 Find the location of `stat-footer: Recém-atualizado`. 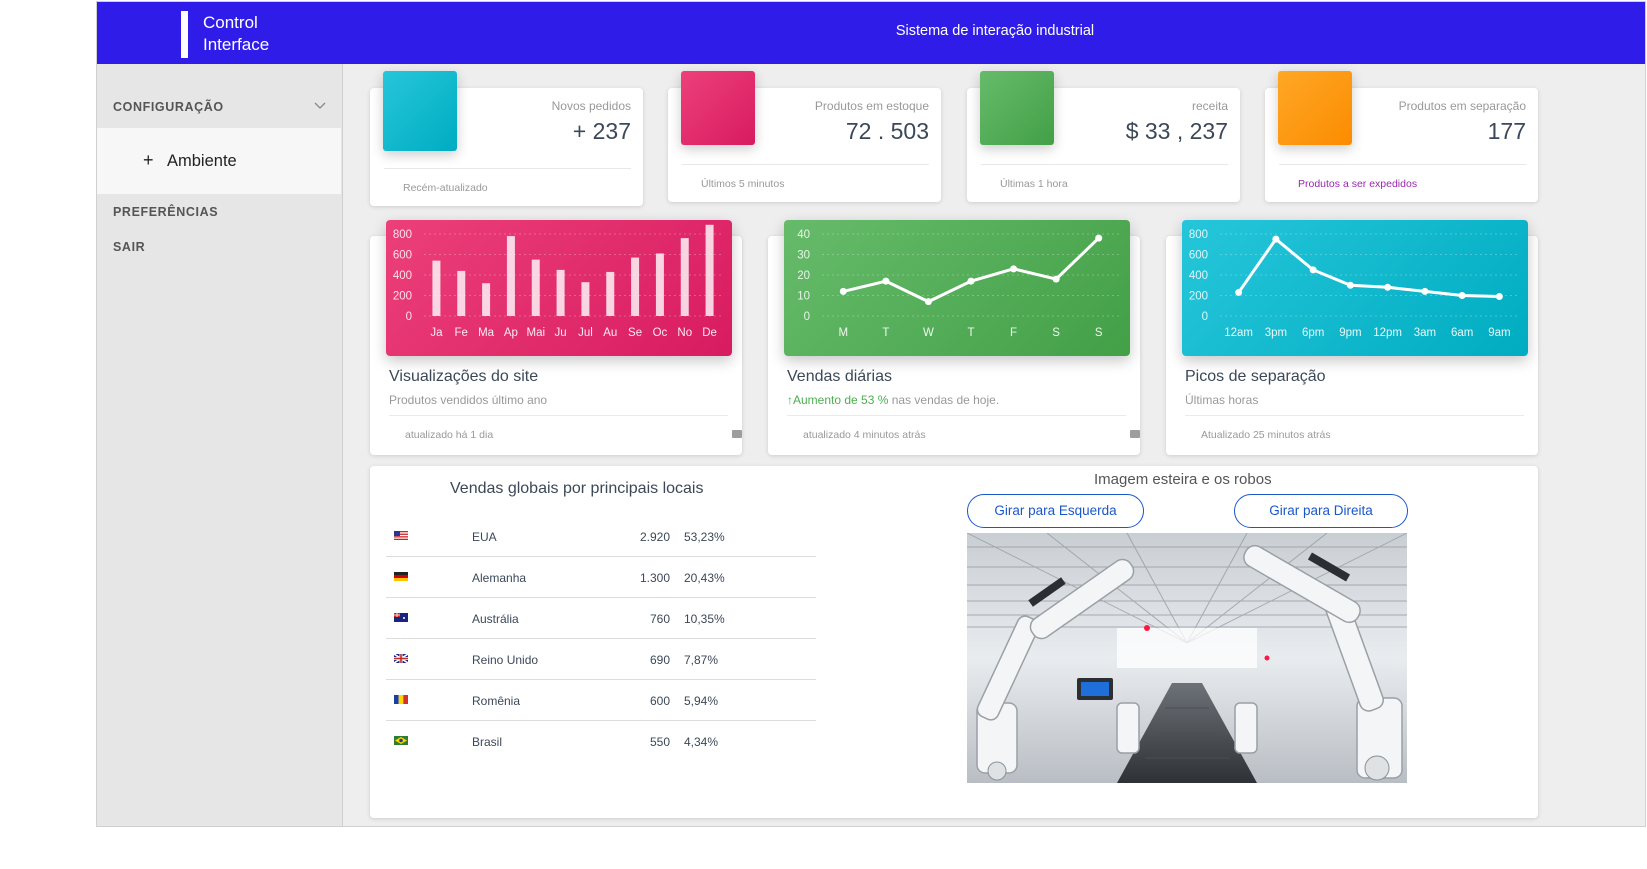

stat-footer: Recém-atualizado is located at coordinates (445, 188).